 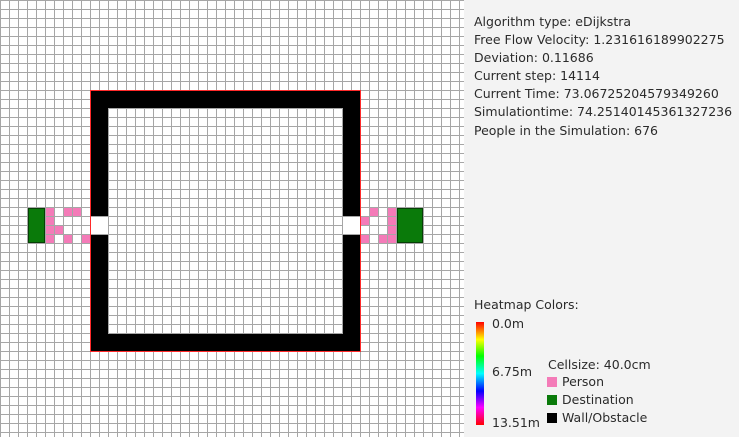 I want to click on wall-swatch-icon, so click(x=552, y=418).